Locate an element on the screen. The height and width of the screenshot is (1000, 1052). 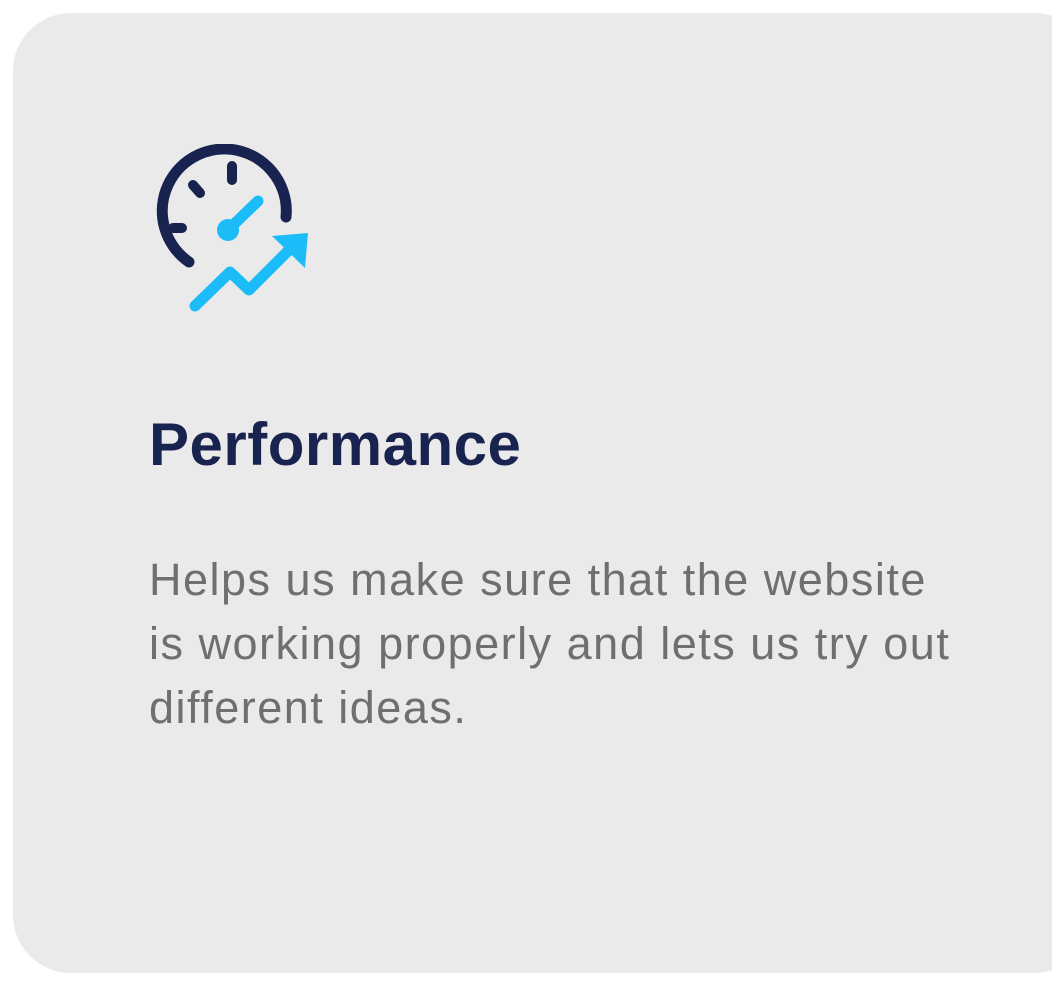
speedometer-hub is located at coordinates (228, 230).